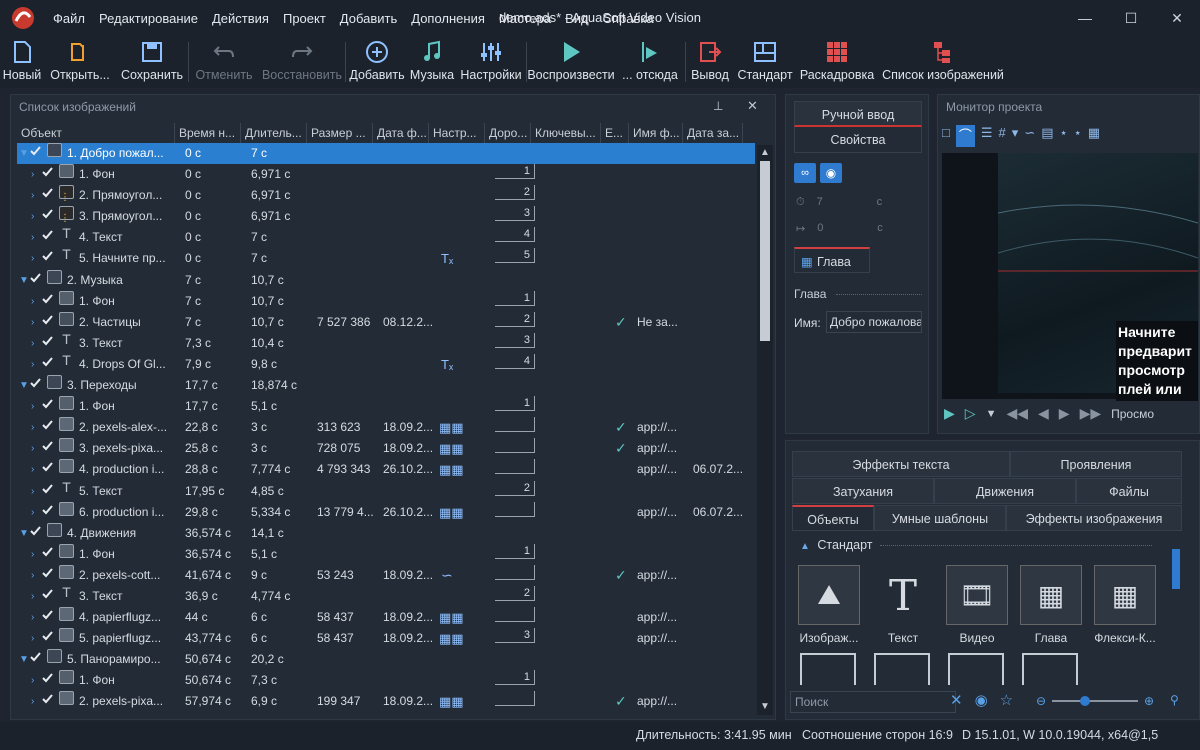 This screenshot has width=1200, height=750. Describe the element at coordinates (752, 106) in the screenshot. I see `close-panel-icon: ✕` at that location.